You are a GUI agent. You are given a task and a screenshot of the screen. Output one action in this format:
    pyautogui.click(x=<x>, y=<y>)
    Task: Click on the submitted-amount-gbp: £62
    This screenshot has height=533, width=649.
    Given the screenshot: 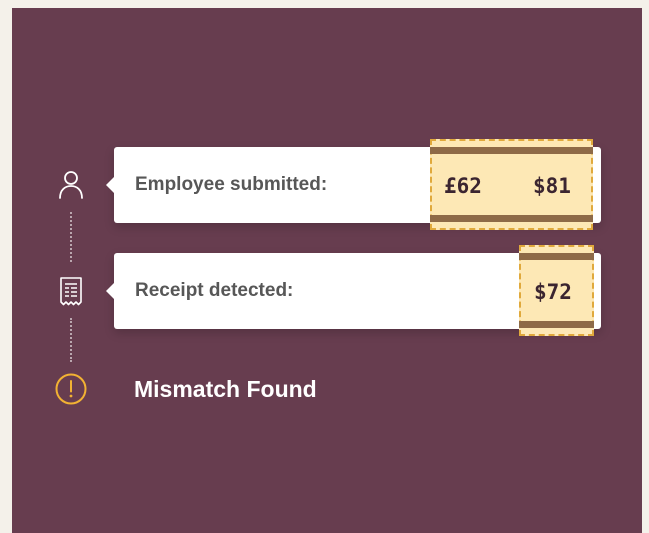 What is the action you would take?
    pyautogui.click(x=463, y=186)
    